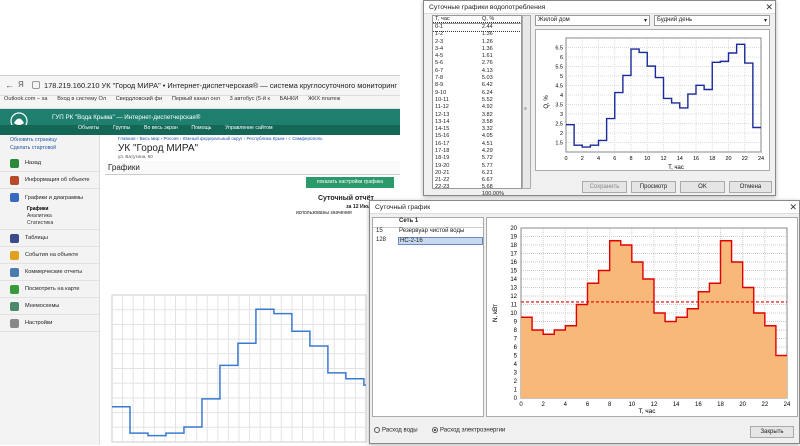 This screenshot has height=446, width=800. Describe the element at coordinates (456, 77) in the screenshot. I see `time-cell: 7-8` at that location.